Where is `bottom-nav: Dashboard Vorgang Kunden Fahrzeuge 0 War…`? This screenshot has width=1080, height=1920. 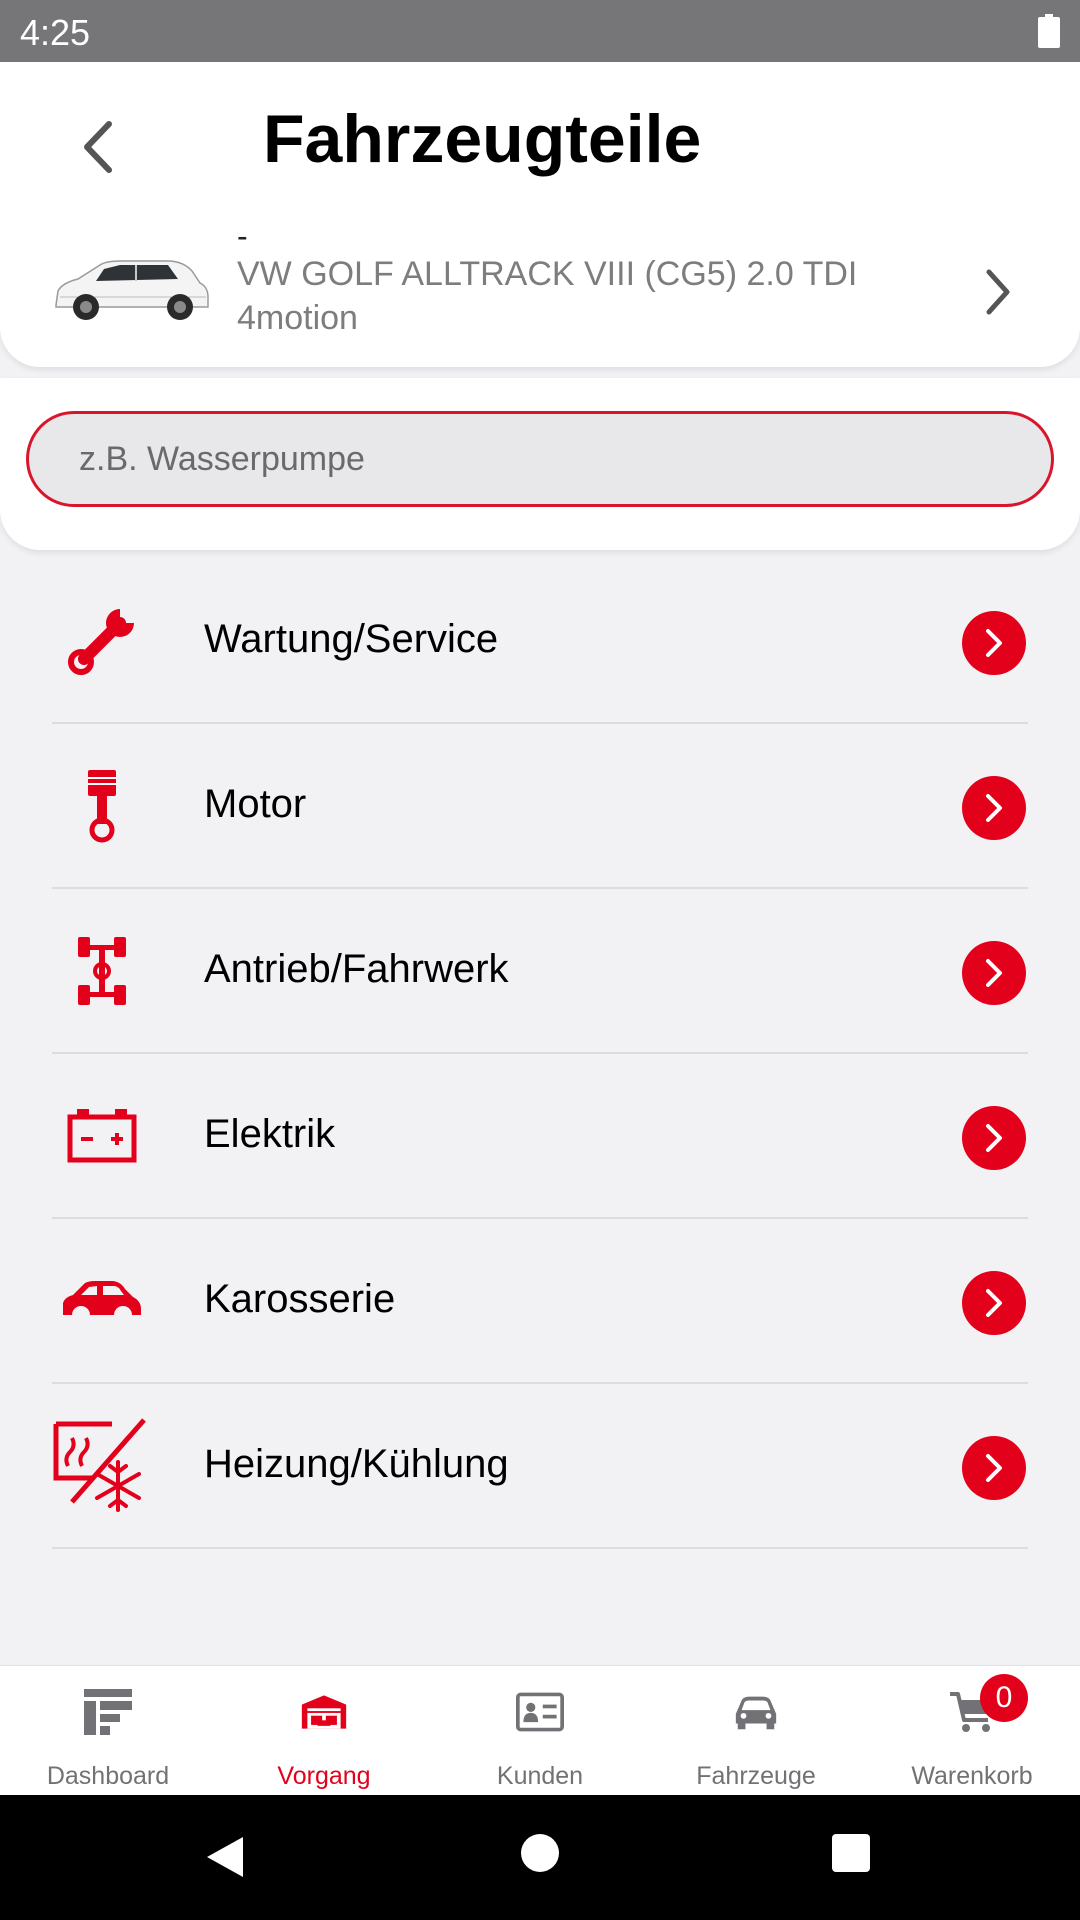
bottom-nav: Dashboard Vorgang Kunden Fahrzeuge 0 War… is located at coordinates (540, 1730).